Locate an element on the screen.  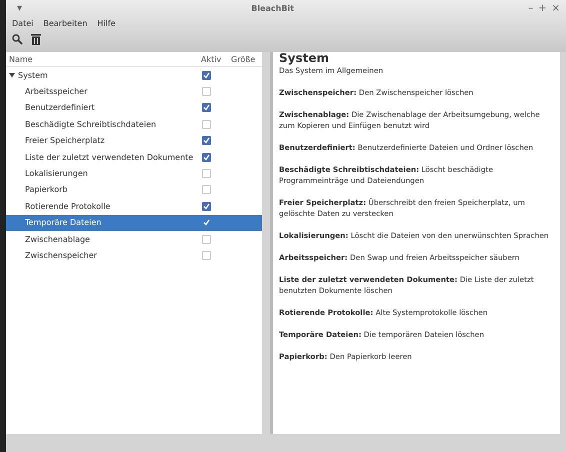
tree-row: Benutzerdefiniert is located at coordinates (134, 108).